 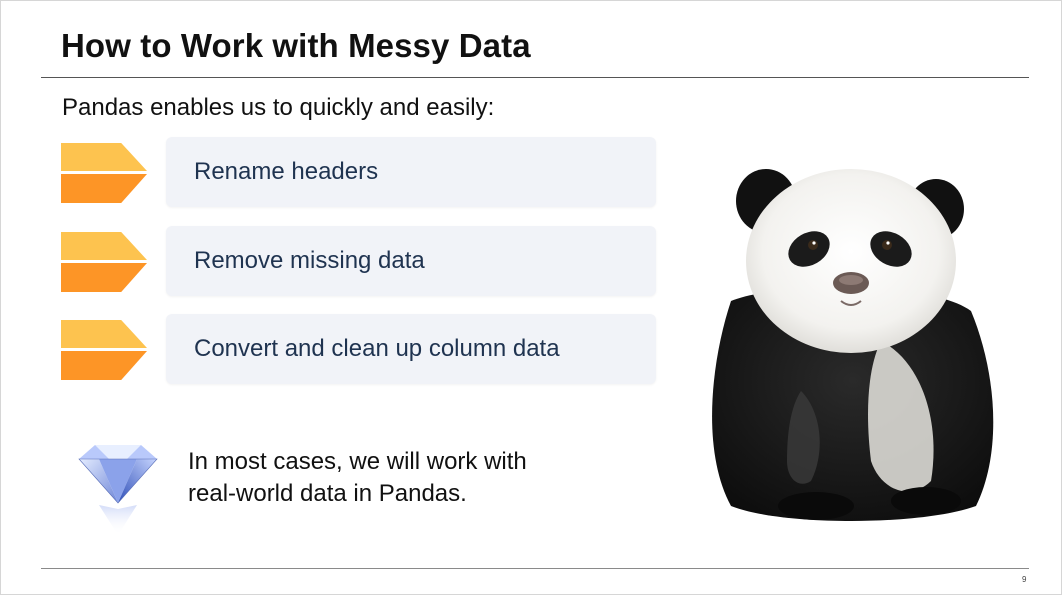 I want to click on bullet-box: Remove missing data, so click(x=411, y=261).